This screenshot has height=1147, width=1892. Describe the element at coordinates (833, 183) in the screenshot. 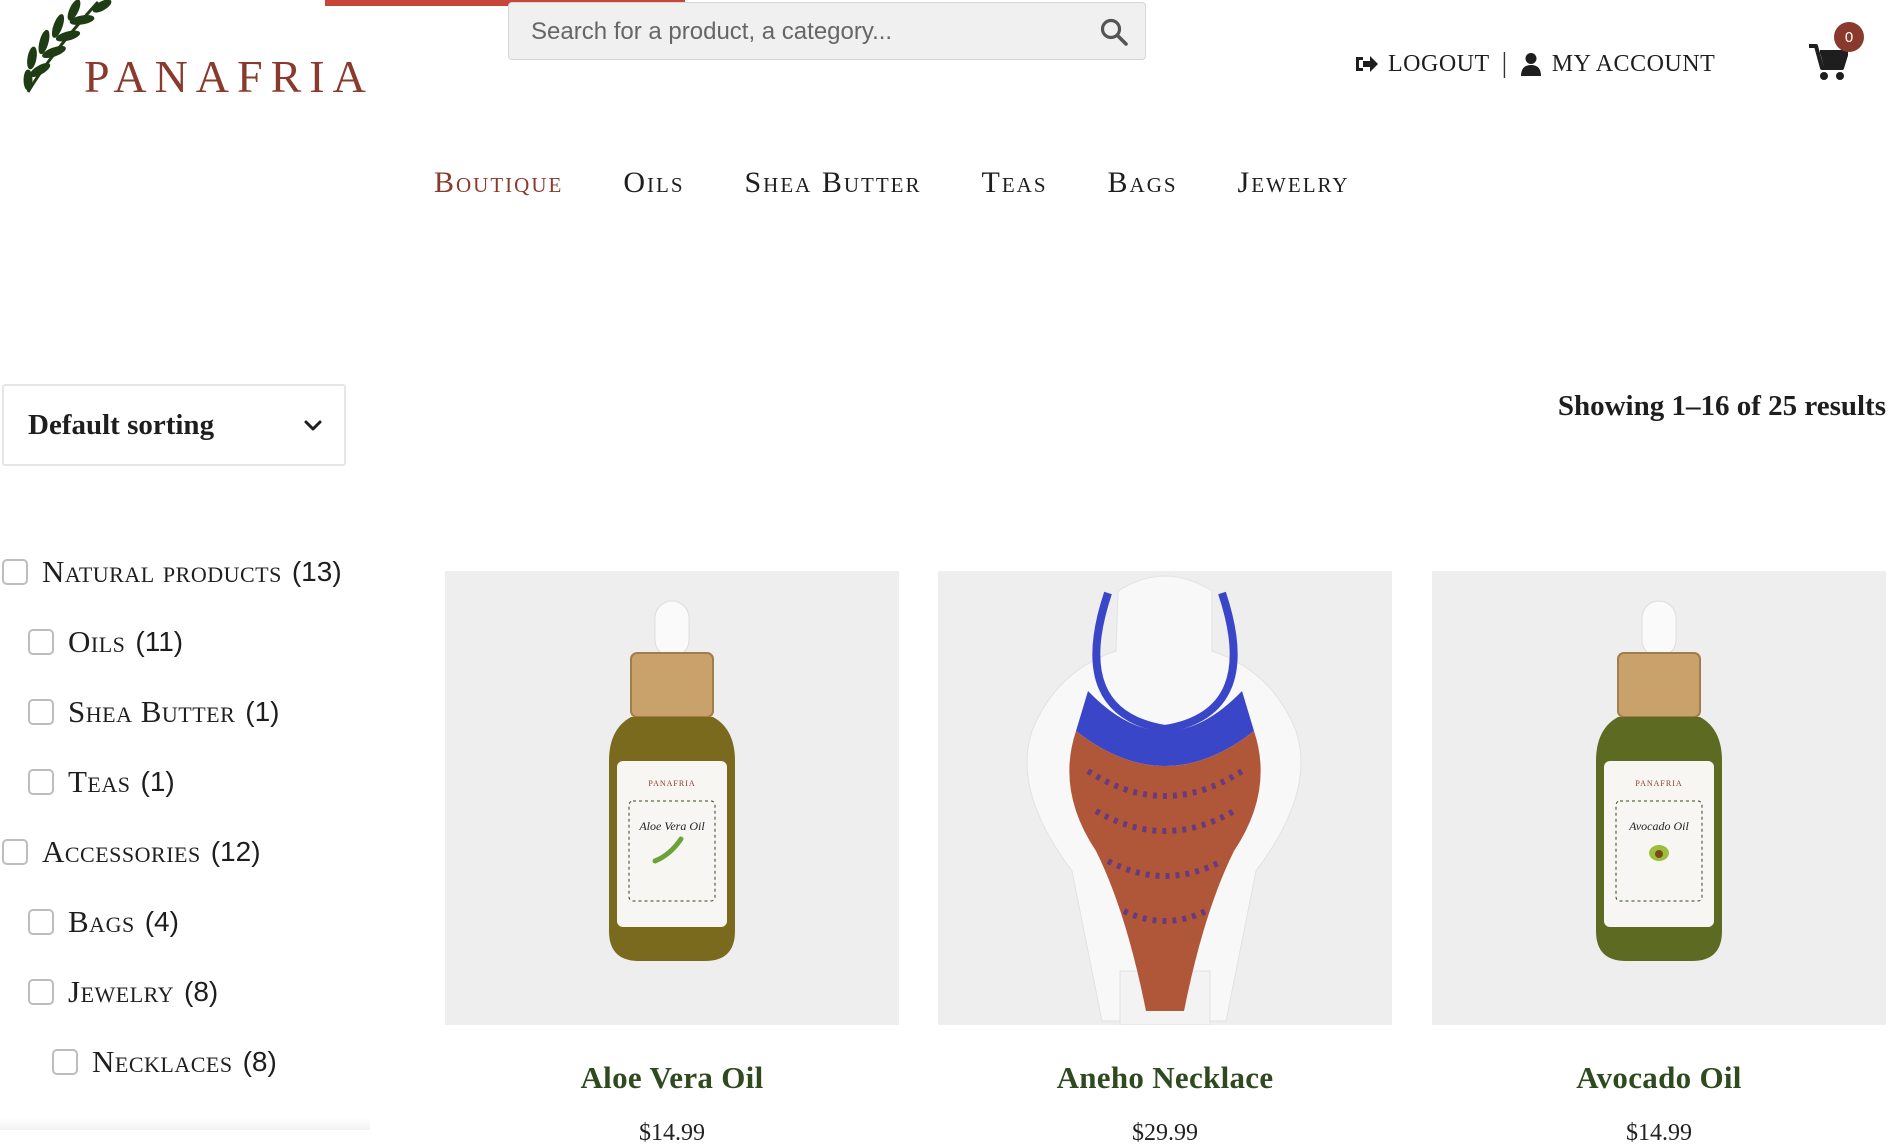

I see `nav-item-shea-butter: Shea Butter` at that location.